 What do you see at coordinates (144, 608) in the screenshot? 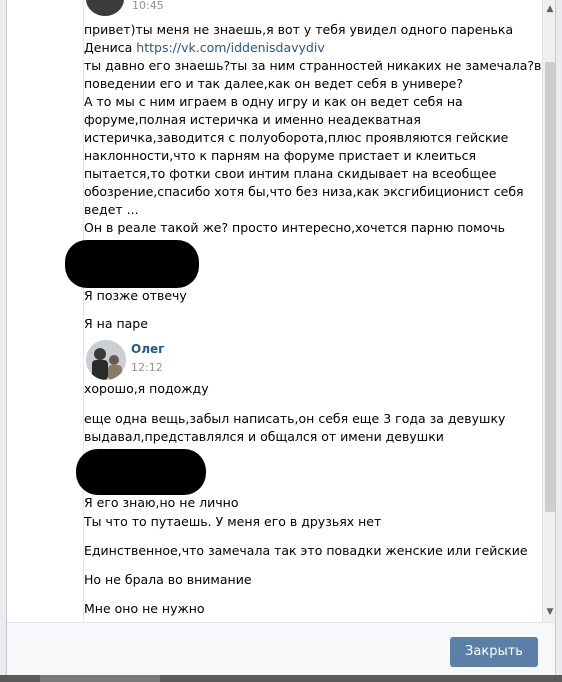
I see `message-text: Мне оно не нужно` at bounding box center [144, 608].